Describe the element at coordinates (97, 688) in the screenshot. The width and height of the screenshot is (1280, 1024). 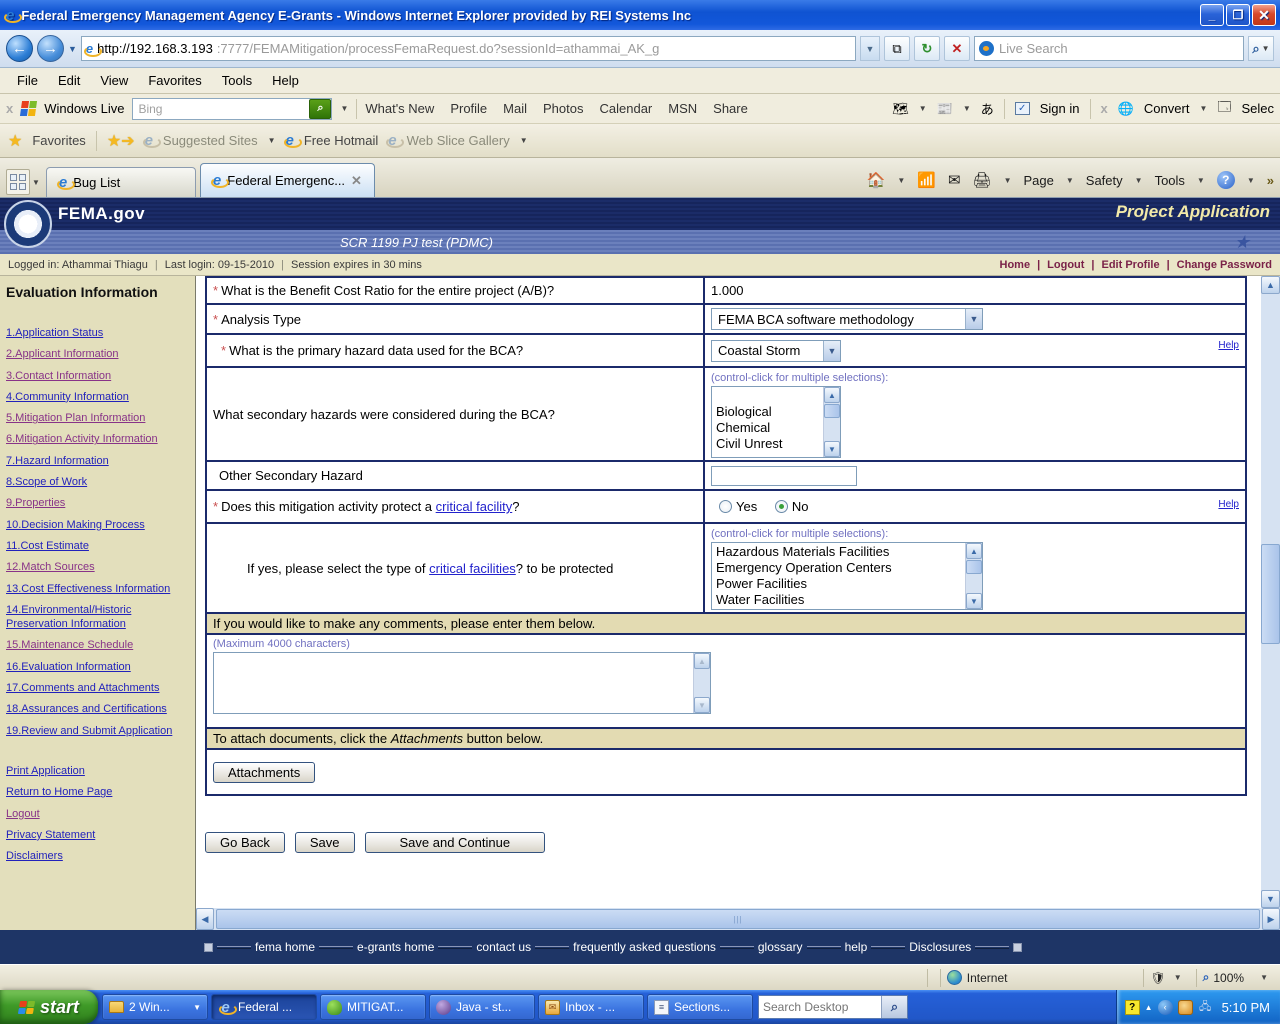
I see `sidebar-item: 17.Comments and Attachments` at that location.